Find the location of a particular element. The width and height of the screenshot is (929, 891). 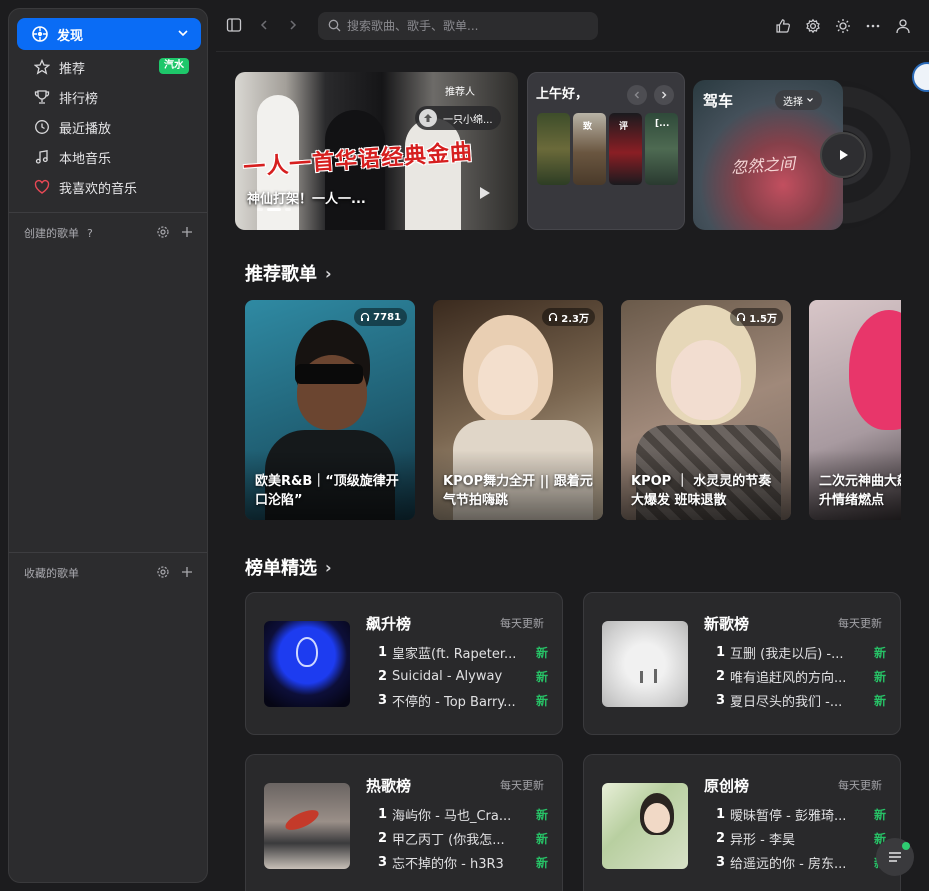

sidebar-badge: 汽水 is located at coordinates (174, 66).